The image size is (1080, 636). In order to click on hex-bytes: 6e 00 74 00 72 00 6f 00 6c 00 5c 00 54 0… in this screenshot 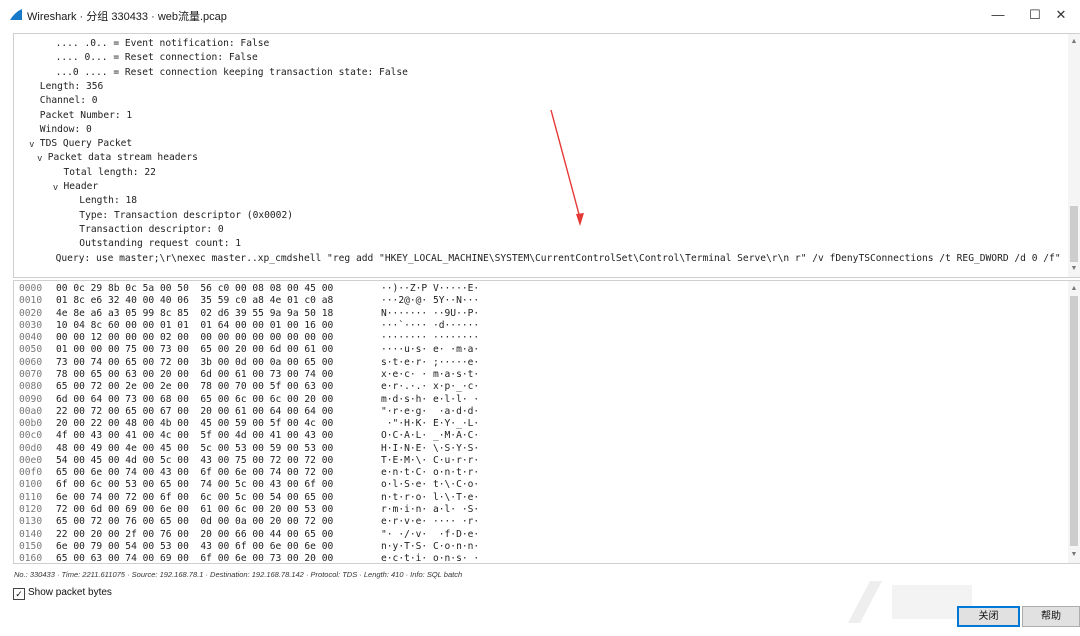, I will do `click(195, 497)`.